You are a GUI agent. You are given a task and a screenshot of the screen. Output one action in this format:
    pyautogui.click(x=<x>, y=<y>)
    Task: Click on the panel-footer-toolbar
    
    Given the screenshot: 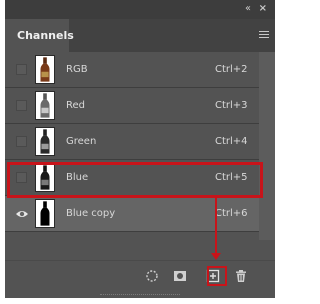 What is the action you would take?
    pyautogui.click(x=140, y=274)
    